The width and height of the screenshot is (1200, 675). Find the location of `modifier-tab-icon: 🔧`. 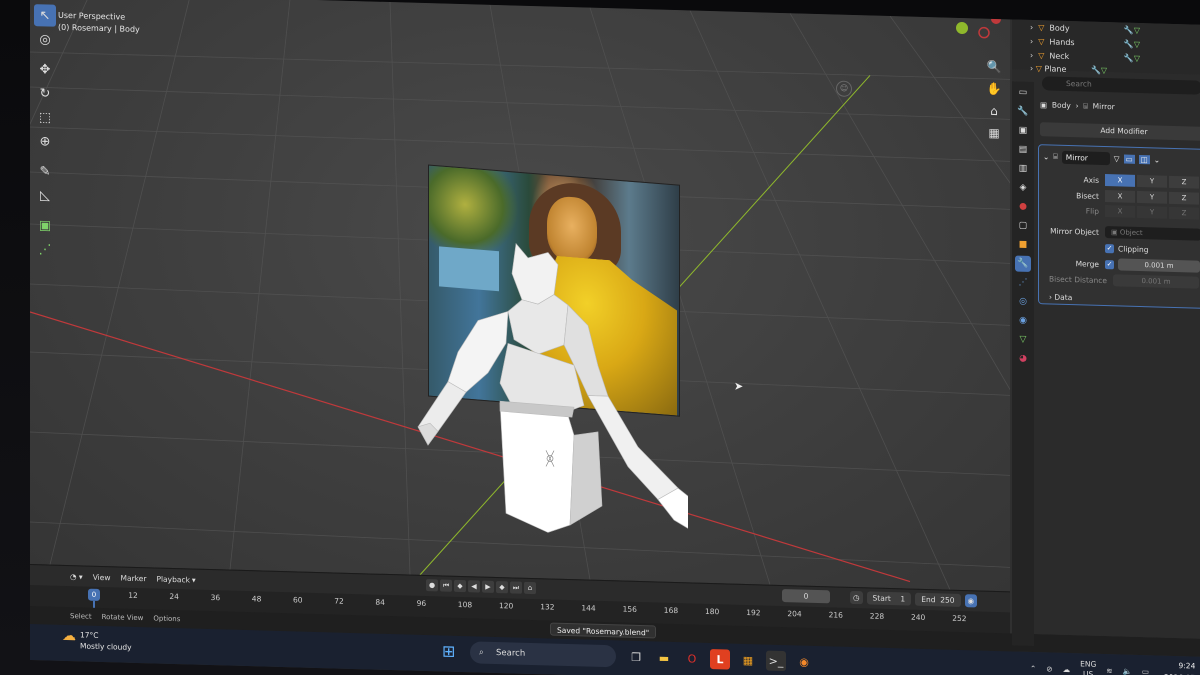

modifier-tab-icon: 🔧 is located at coordinates (1023, 263).